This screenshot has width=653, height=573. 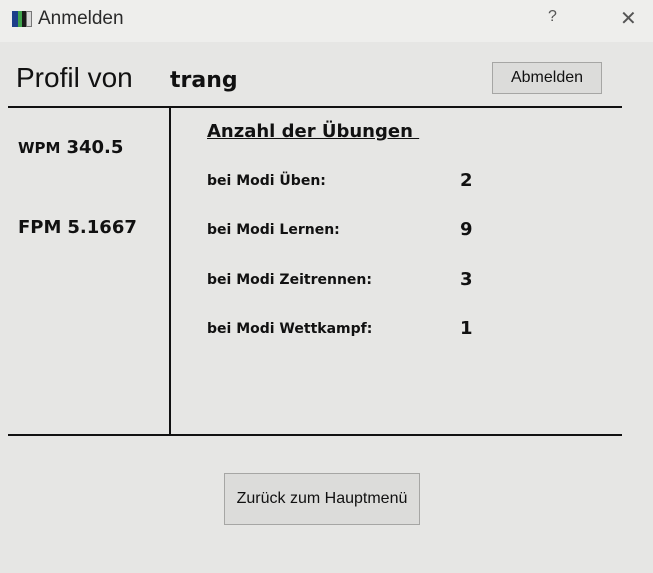 What do you see at coordinates (315, 435) in the screenshot?
I see `footer-divider` at bounding box center [315, 435].